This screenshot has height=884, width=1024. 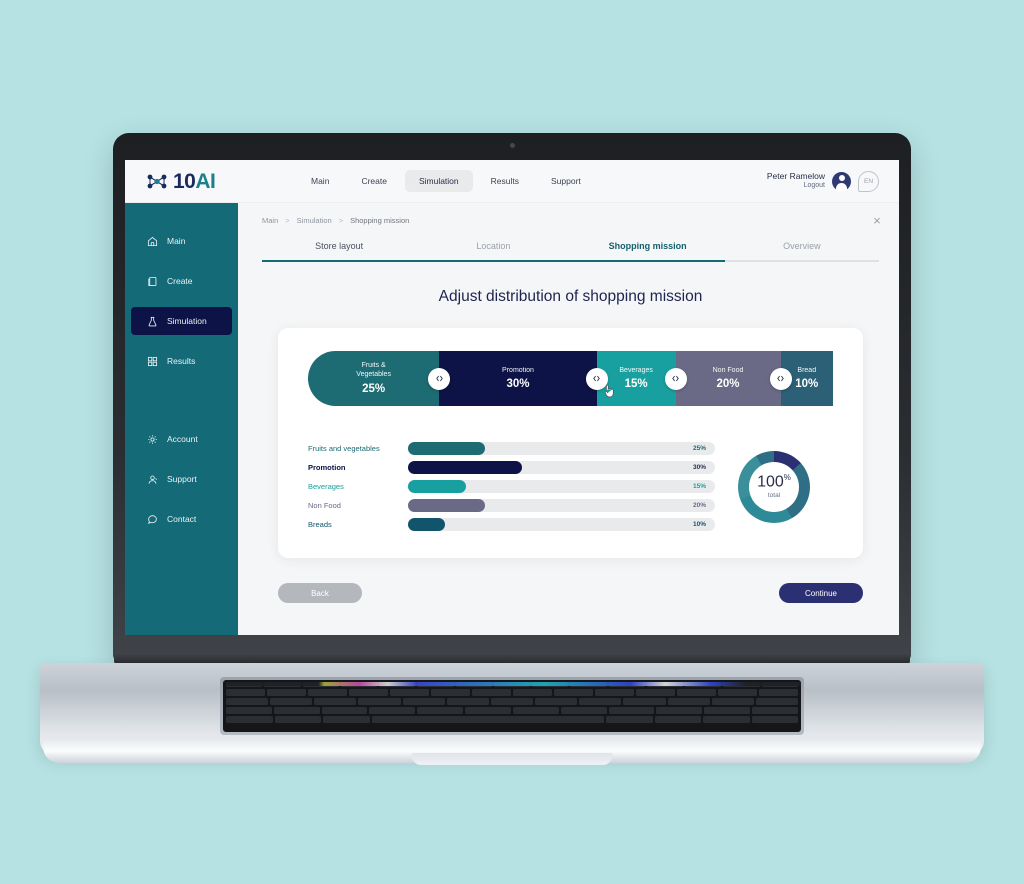 What do you see at coordinates (699, 505) in the screenshot?
I see `bar-value: 20%` at bounding box center [699, 505].